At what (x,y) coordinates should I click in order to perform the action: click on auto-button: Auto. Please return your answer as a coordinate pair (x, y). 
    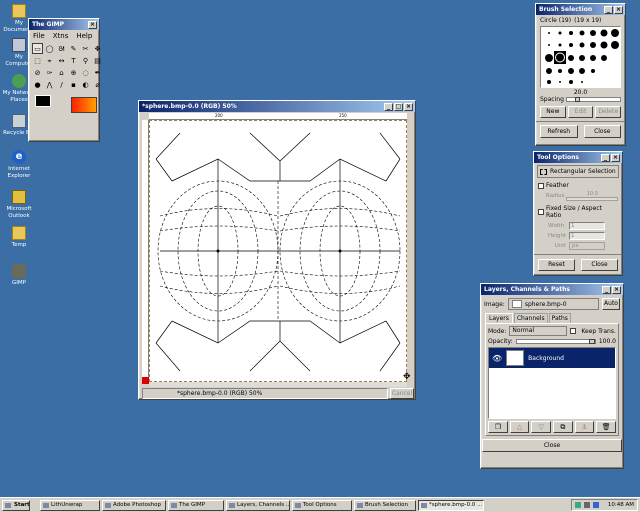
    Looking at the image, I should click on (611, 304).